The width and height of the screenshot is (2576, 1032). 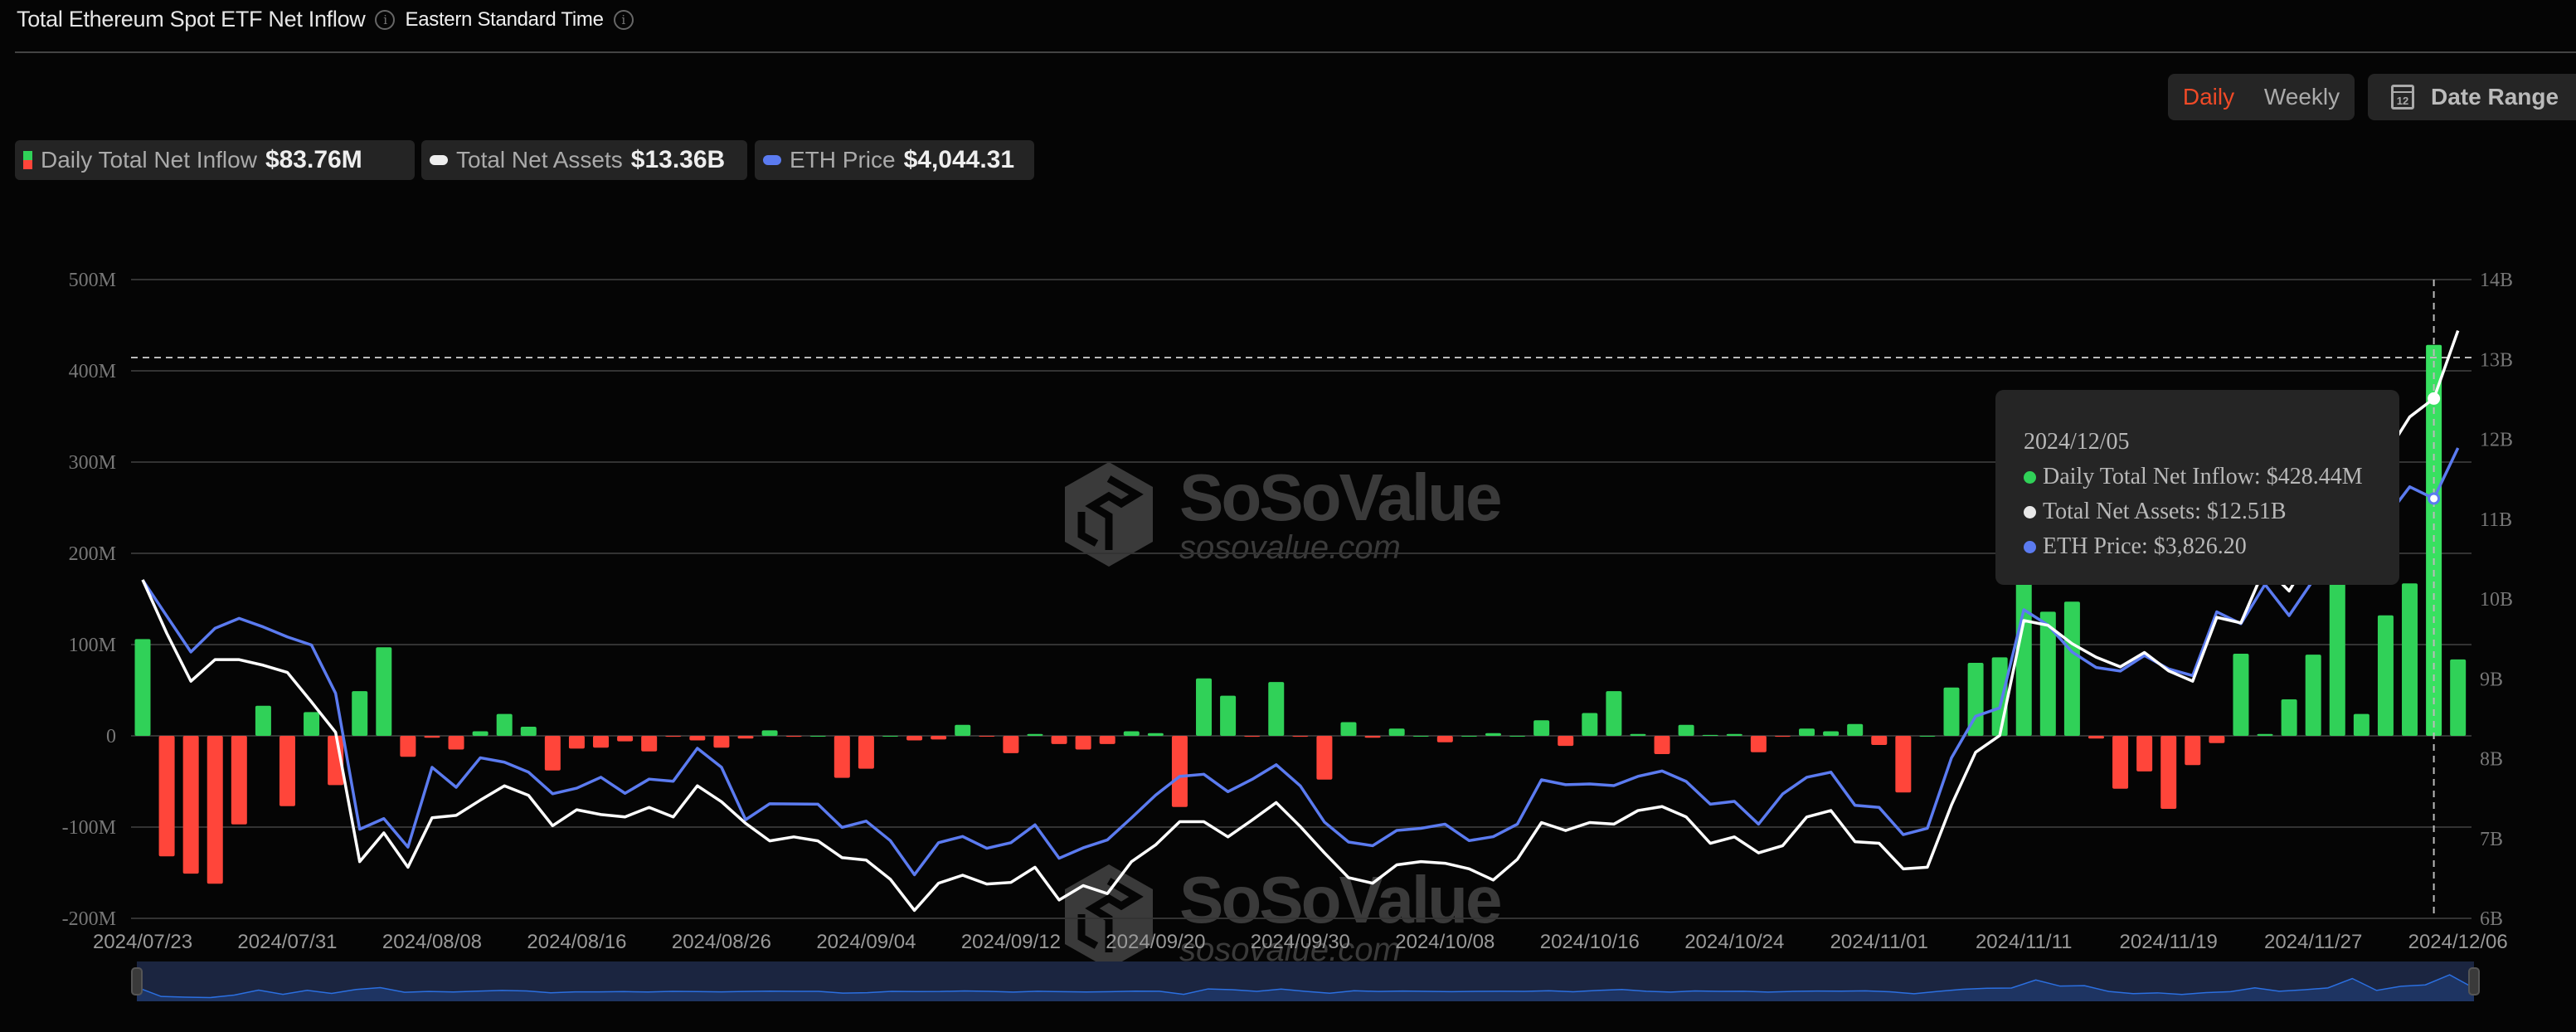 I want to click on x-axis-tick: 2024/09/04, so click(x=866, y=942).